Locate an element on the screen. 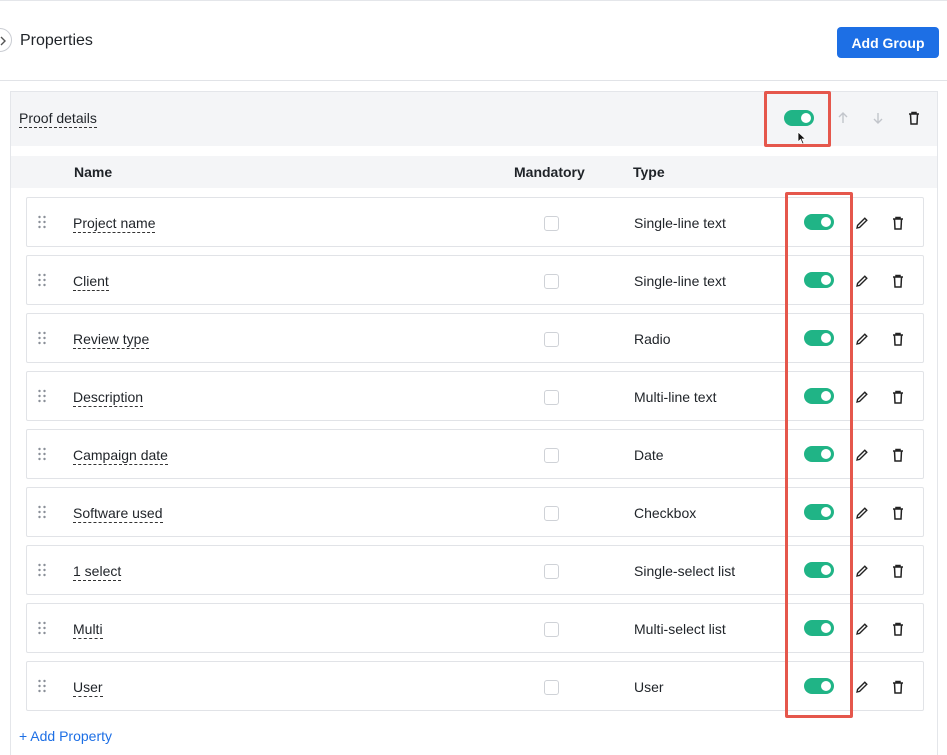 The image size is (947, 755). page-header: Properties Add Group is located at coordinates (473, 41).